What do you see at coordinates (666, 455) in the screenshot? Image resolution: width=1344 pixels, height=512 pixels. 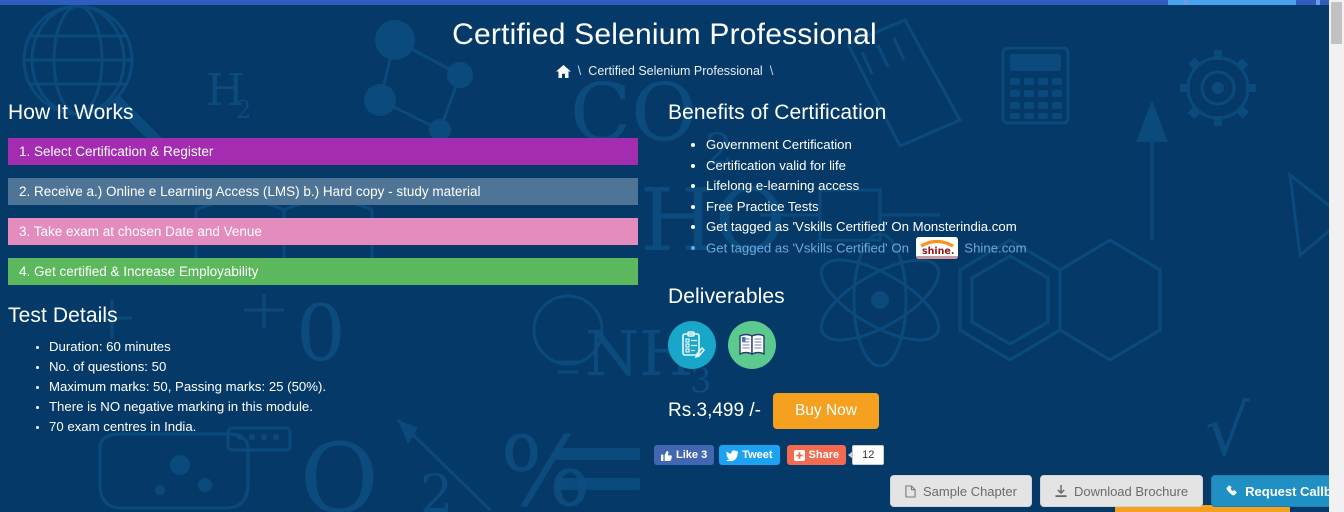 I see `thumbs-up-icon` at bounding box center [666, 455].